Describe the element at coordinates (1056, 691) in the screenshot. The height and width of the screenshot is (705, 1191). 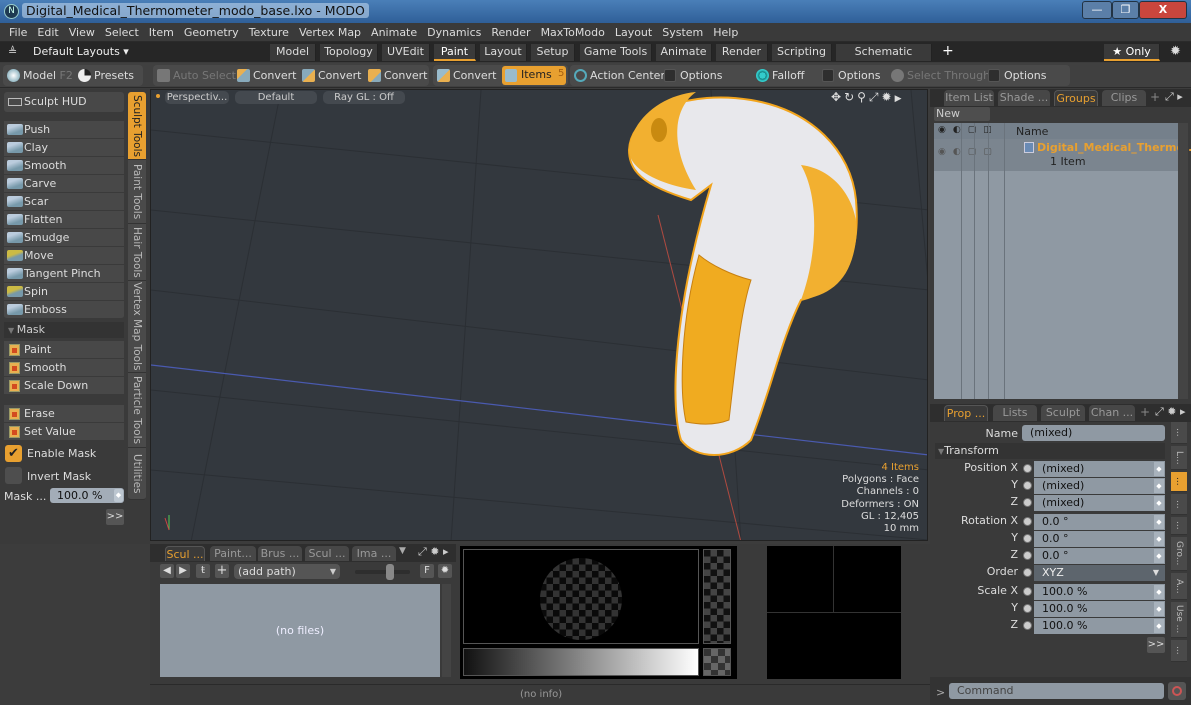
I see `command-input: Command` at that location.